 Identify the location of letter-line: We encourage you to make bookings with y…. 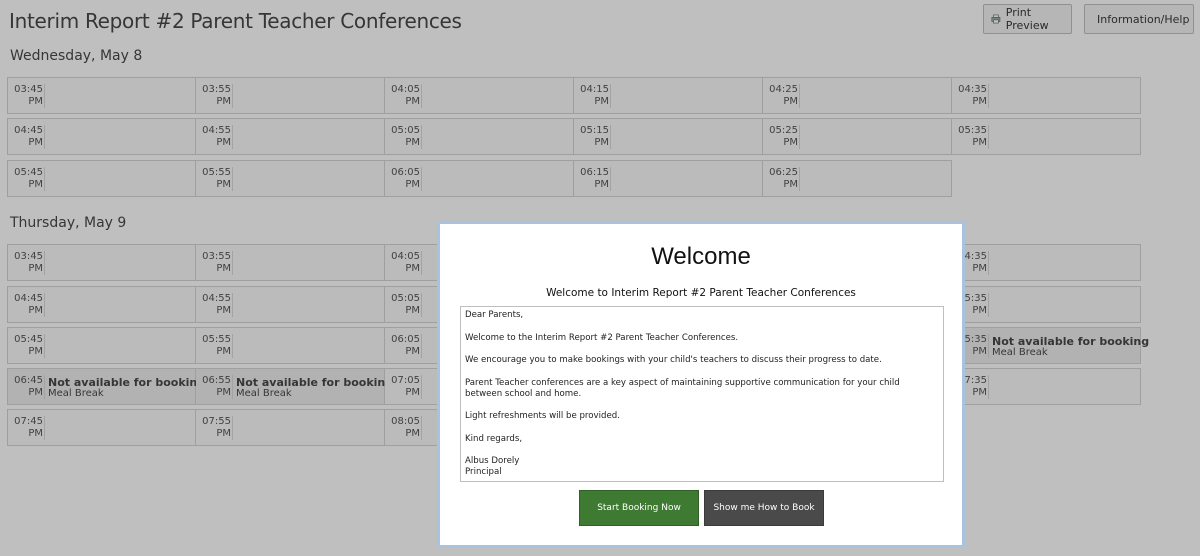
(673, 360).